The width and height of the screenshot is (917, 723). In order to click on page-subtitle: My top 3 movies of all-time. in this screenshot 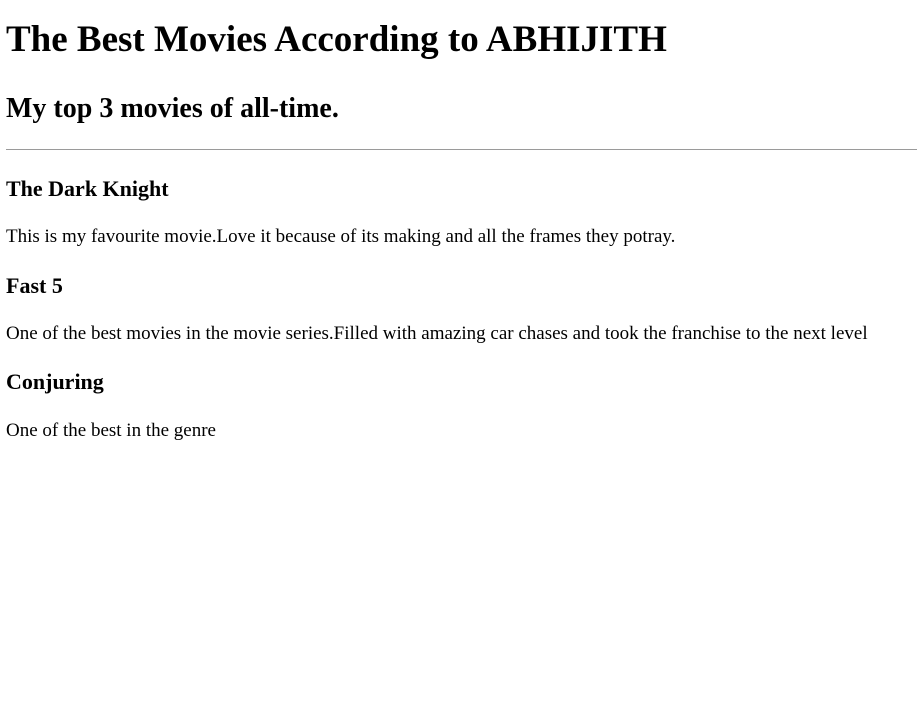, I will do `click(172, 108)`.